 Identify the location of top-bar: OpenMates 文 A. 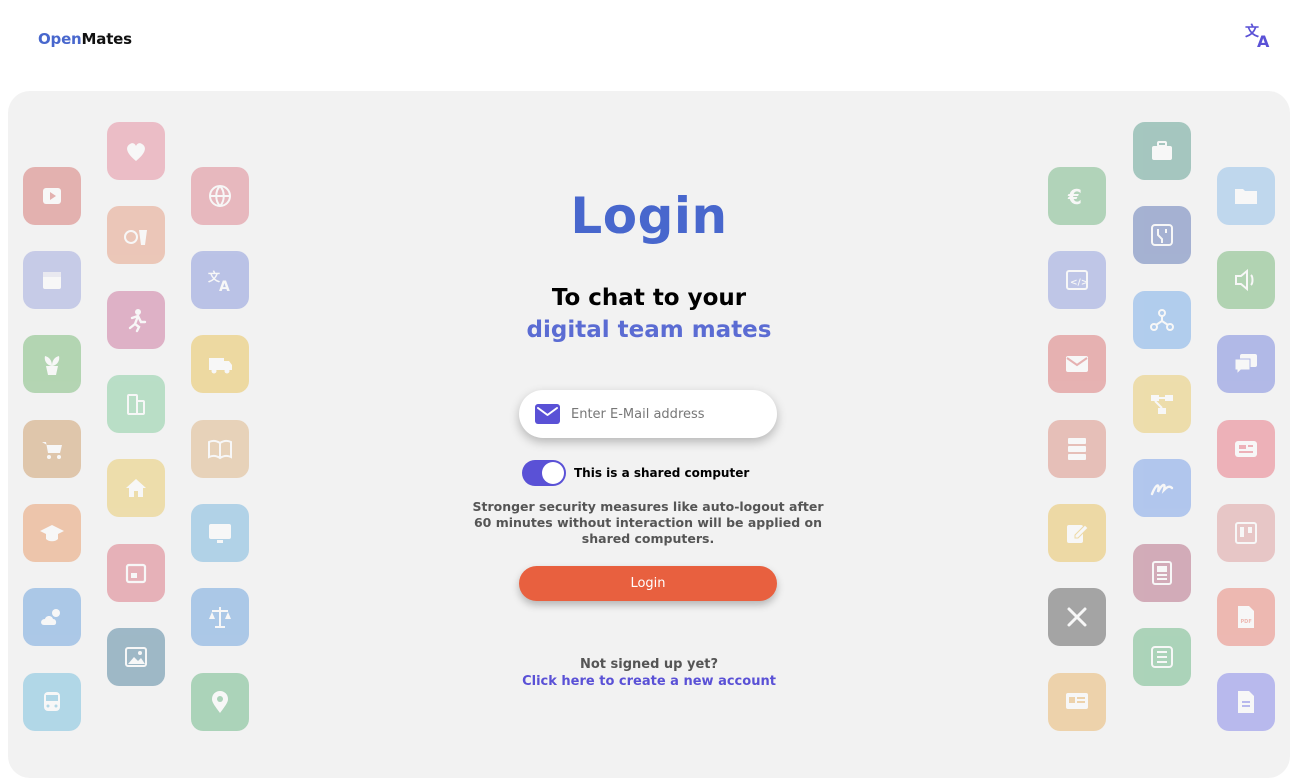
(649, 40).